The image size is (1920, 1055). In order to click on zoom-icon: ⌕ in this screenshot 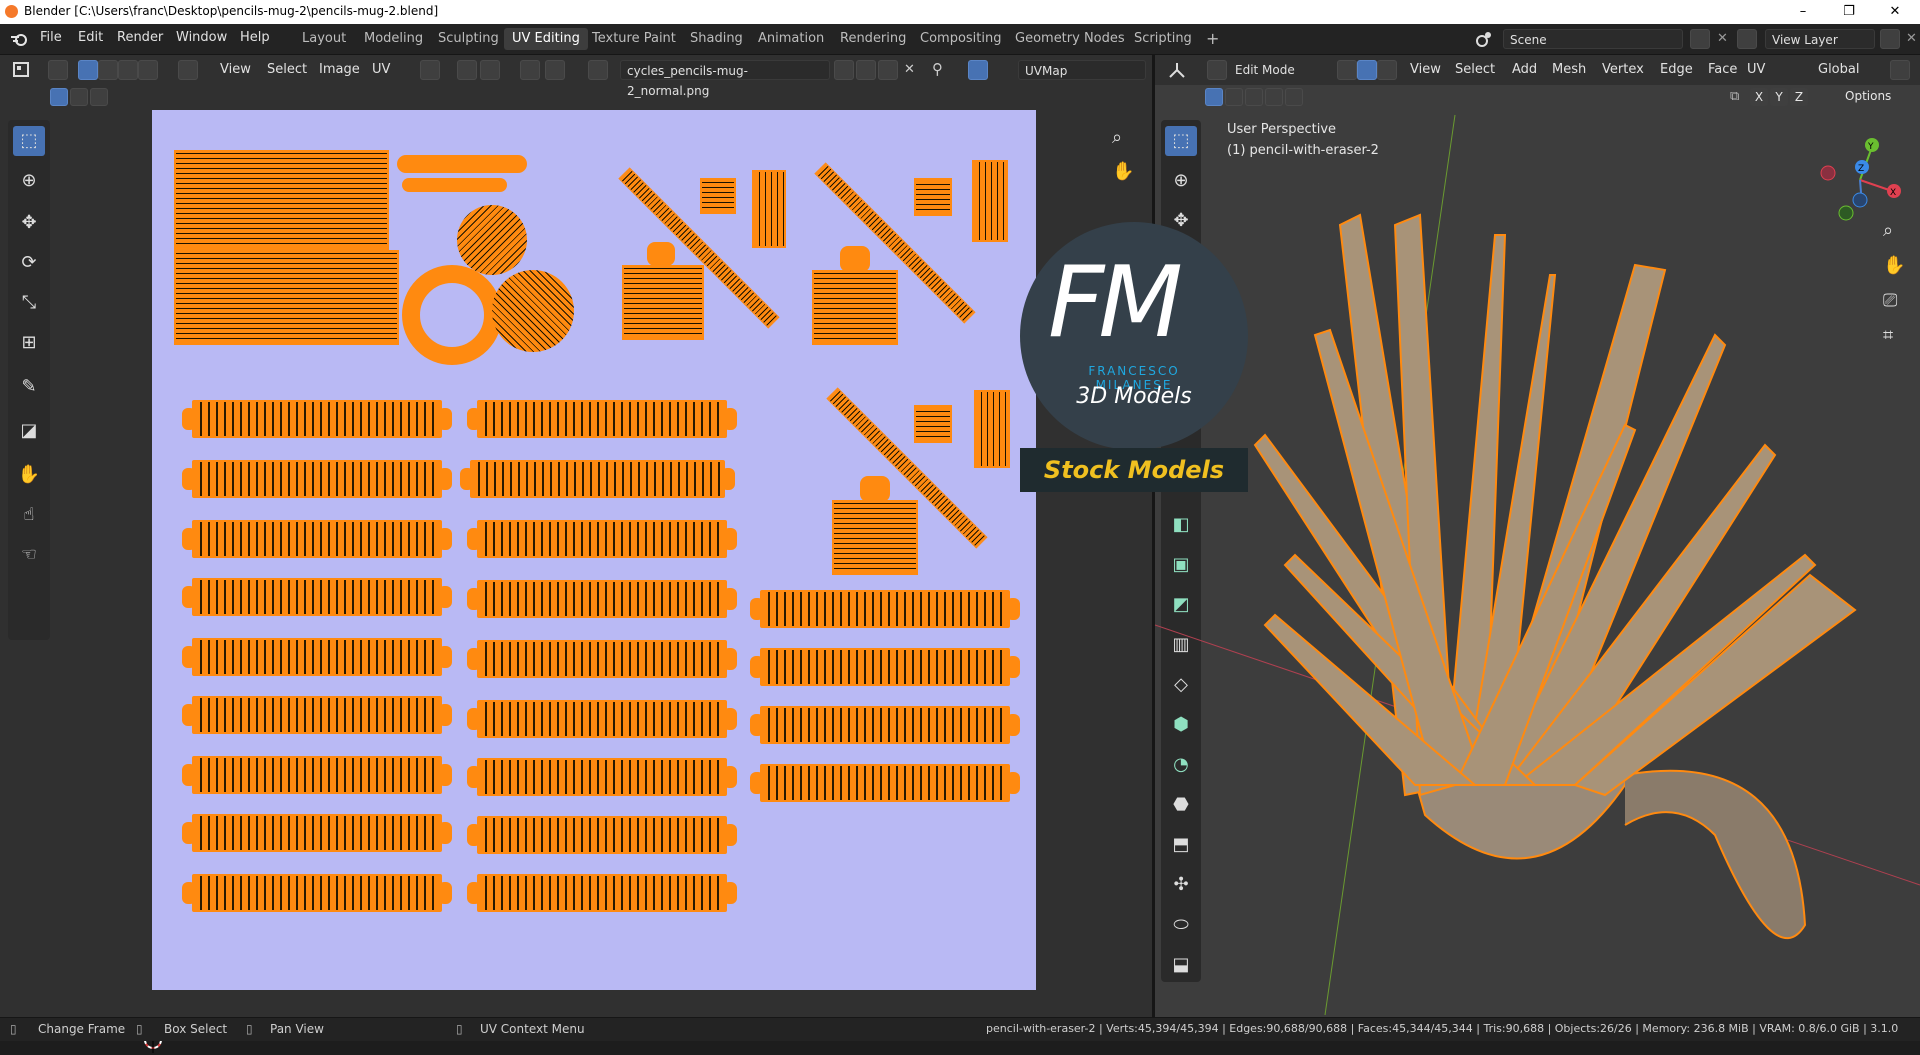, I will do `click(1117, 137)`.